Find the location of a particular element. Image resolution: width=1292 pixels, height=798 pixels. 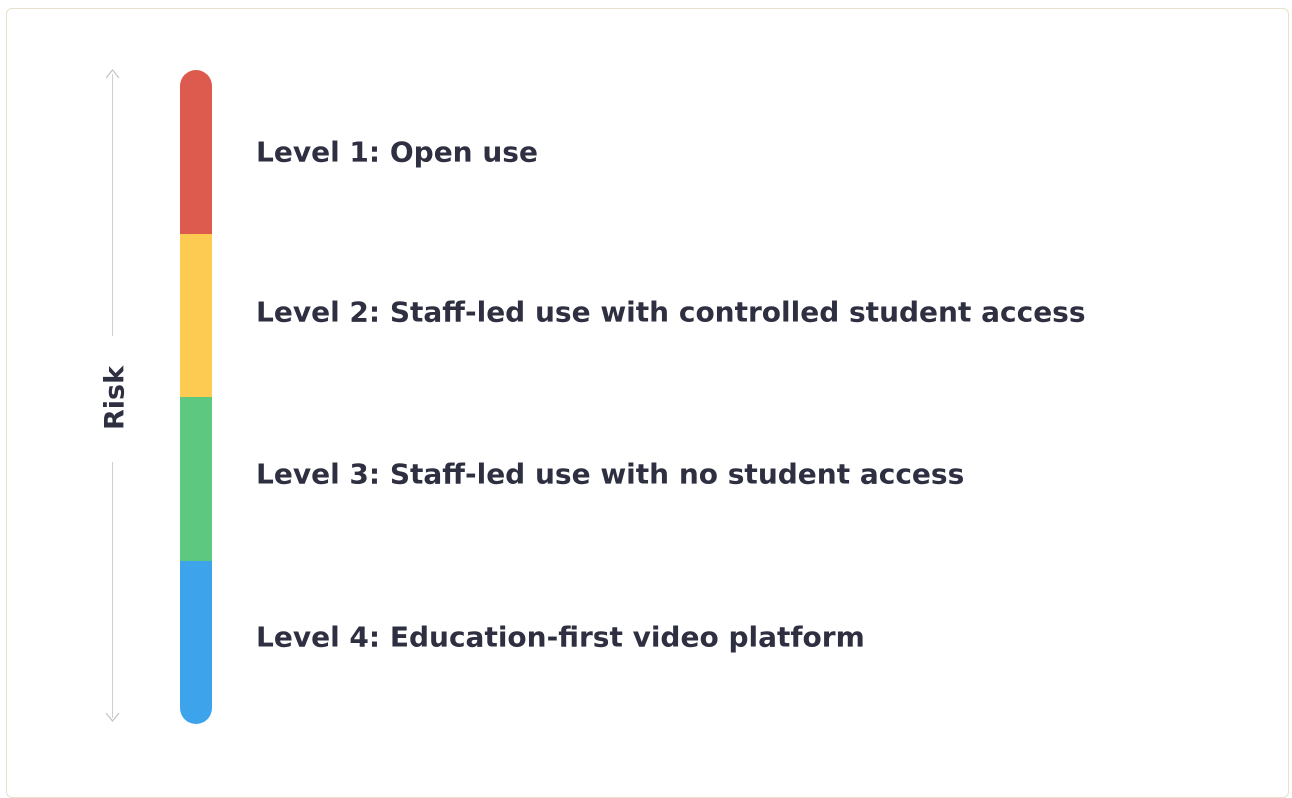

risk-axis-line-top is located at coordinates (112, 205).